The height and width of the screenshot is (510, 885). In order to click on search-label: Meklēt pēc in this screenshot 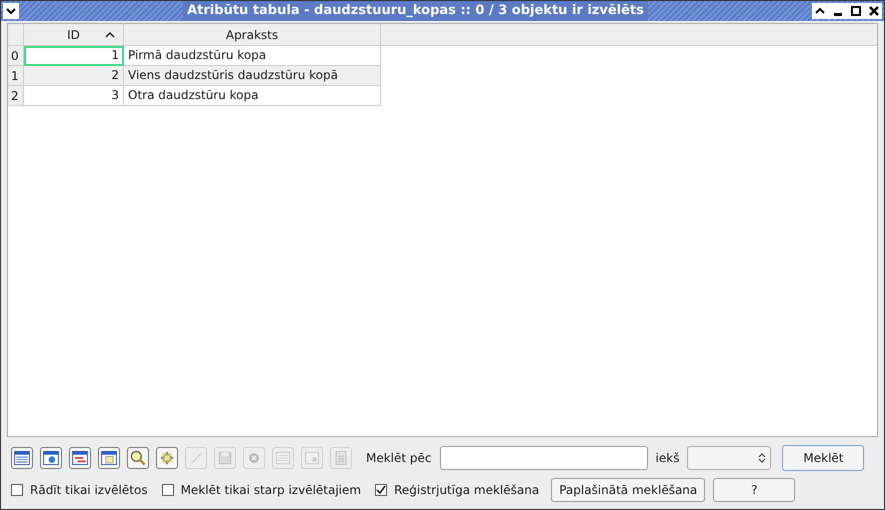, I will do `click(399, 458)`.